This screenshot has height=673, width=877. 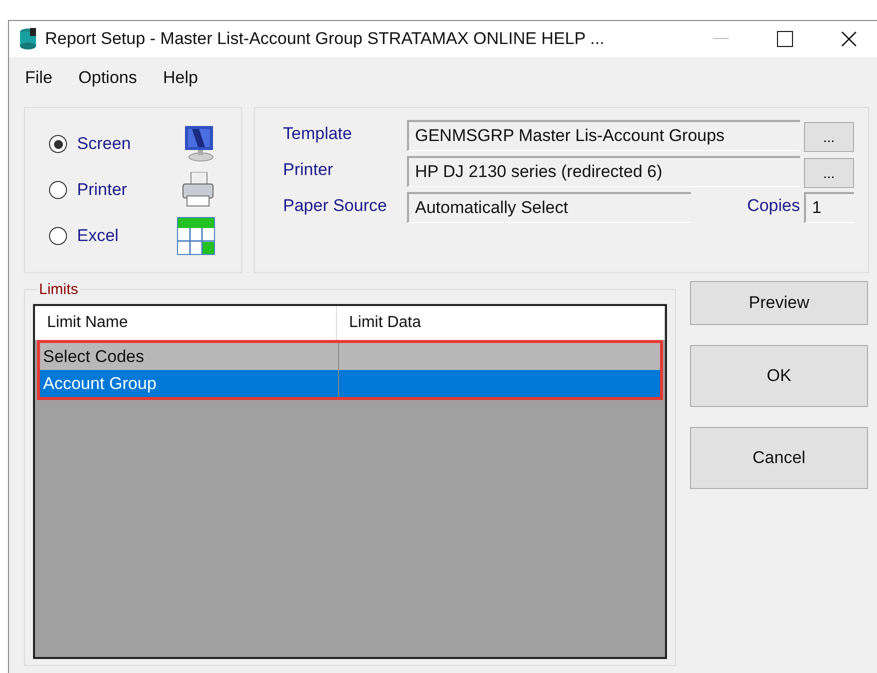 What do you see at coordinates (779, 376) in the screenshot?
I see `dialog-button: OK` at bounding box center [779, 376].